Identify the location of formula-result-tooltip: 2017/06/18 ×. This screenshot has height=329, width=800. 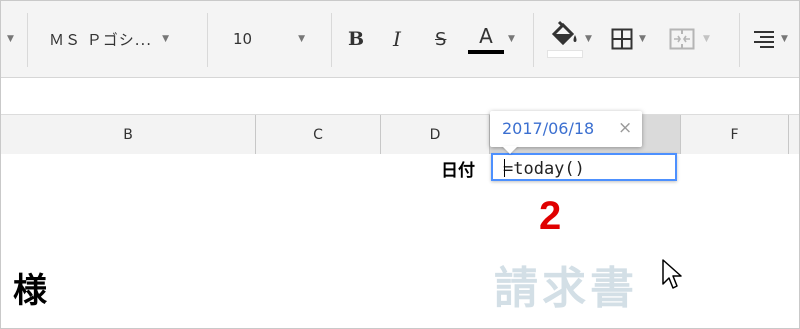
(566, 132).